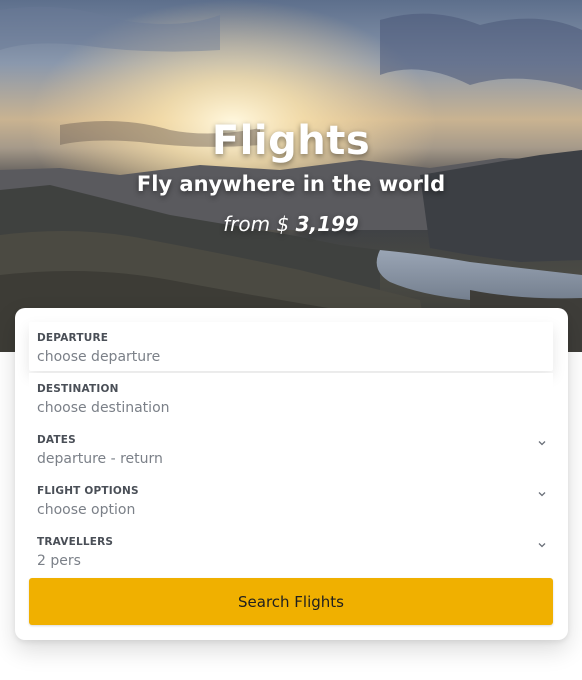  What do you see at coordinates (98, 357) in the screenshot?
I see `departure-input: choose departure` at bounding box center [98, 357].